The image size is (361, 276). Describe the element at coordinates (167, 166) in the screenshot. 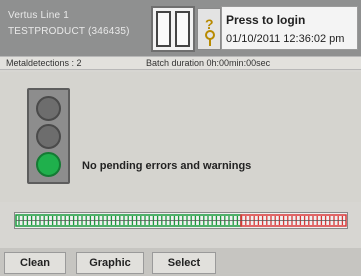

I see `status-message: No pending errors and warnings` at that location.